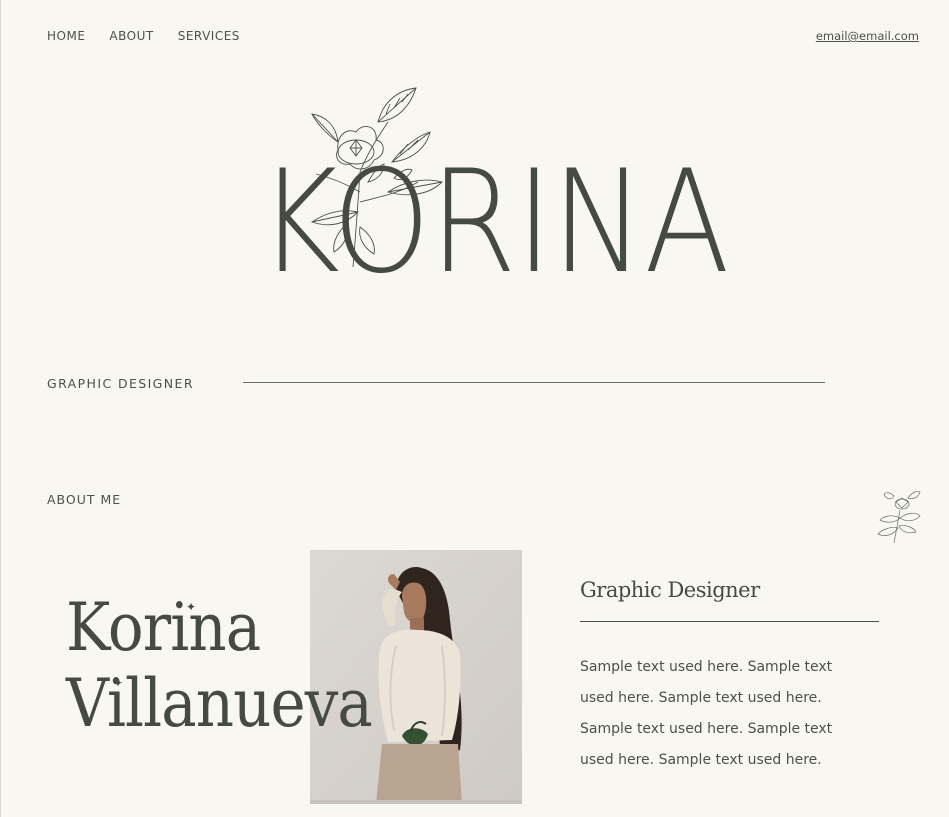 The height and width of the screenshot is (817, 949). I want to click on tagline: GRAPHIC DESIGNER, so click(120, 383).